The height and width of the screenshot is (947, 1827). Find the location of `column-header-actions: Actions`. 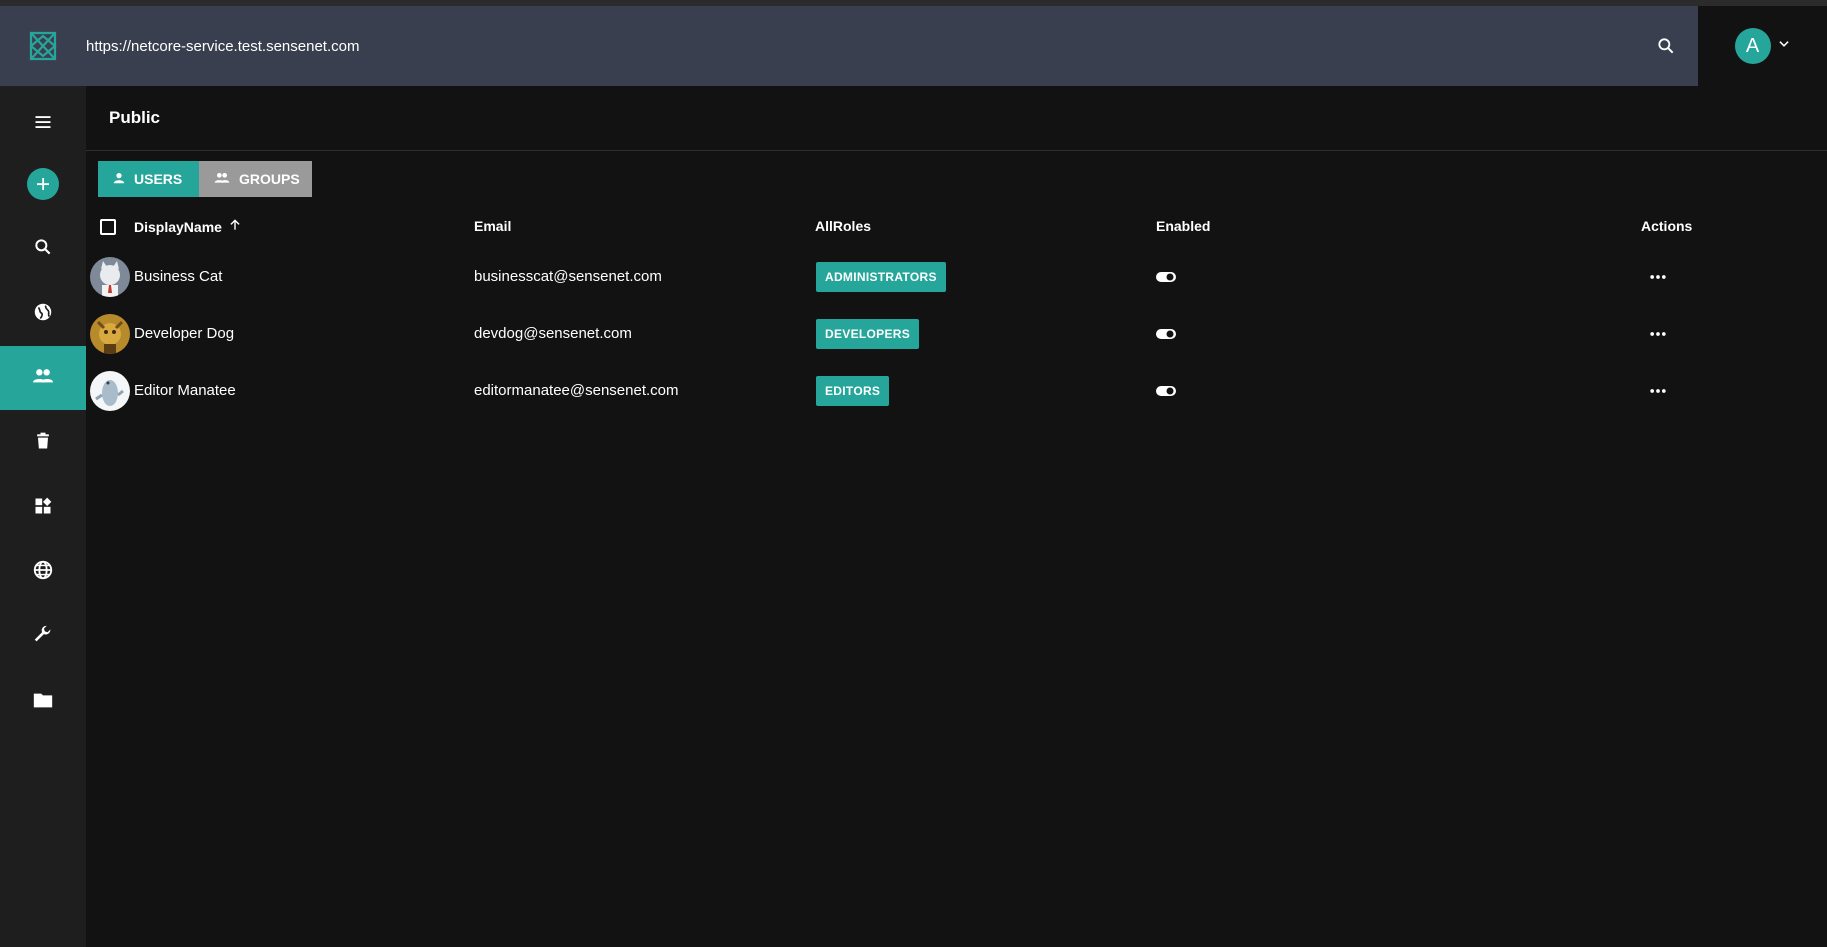

column-header-actions: Actions is located at coordinates (1667, 226).